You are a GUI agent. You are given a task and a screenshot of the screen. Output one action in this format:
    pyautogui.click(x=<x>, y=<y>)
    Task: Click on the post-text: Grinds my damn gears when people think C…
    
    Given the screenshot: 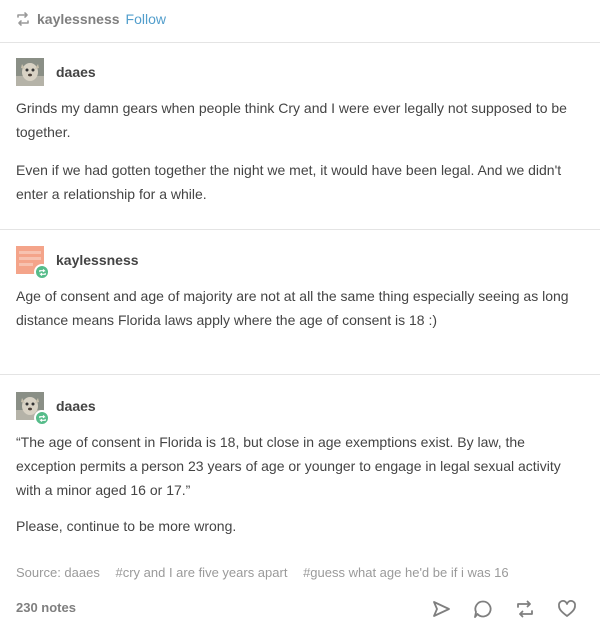 What is the action you would take?
    pyautogui.click(x=291, y=120)
    